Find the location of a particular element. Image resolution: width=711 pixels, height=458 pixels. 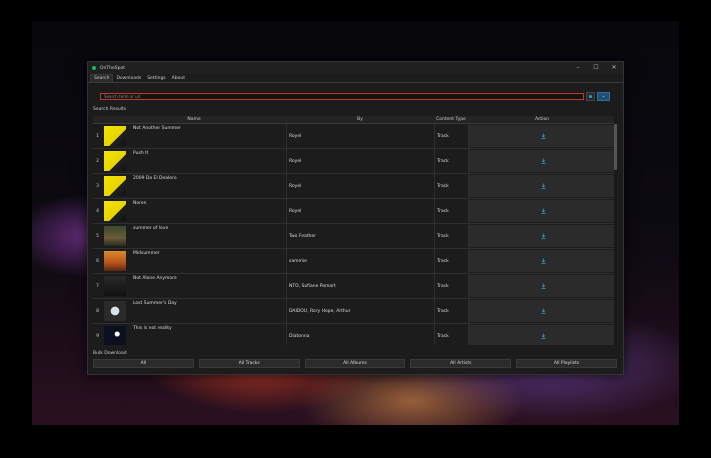

tab-settings: Settings is located at coordinates (156, 78).